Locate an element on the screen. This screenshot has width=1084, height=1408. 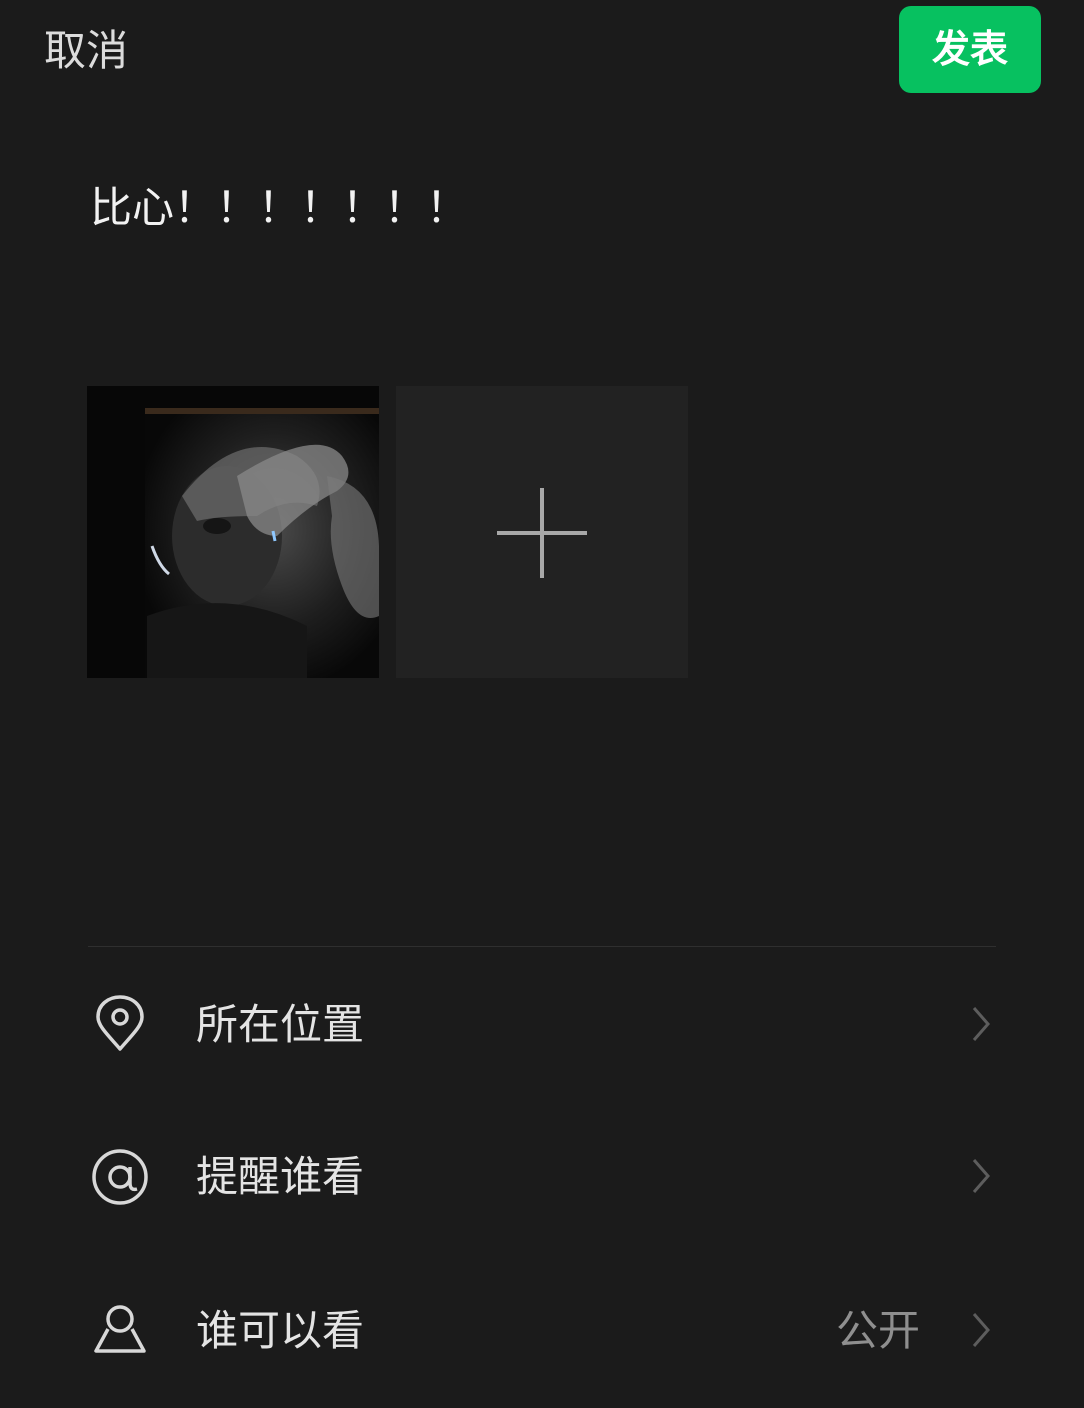
visibility-value: 公开 is located at coordinates (877, 1330).